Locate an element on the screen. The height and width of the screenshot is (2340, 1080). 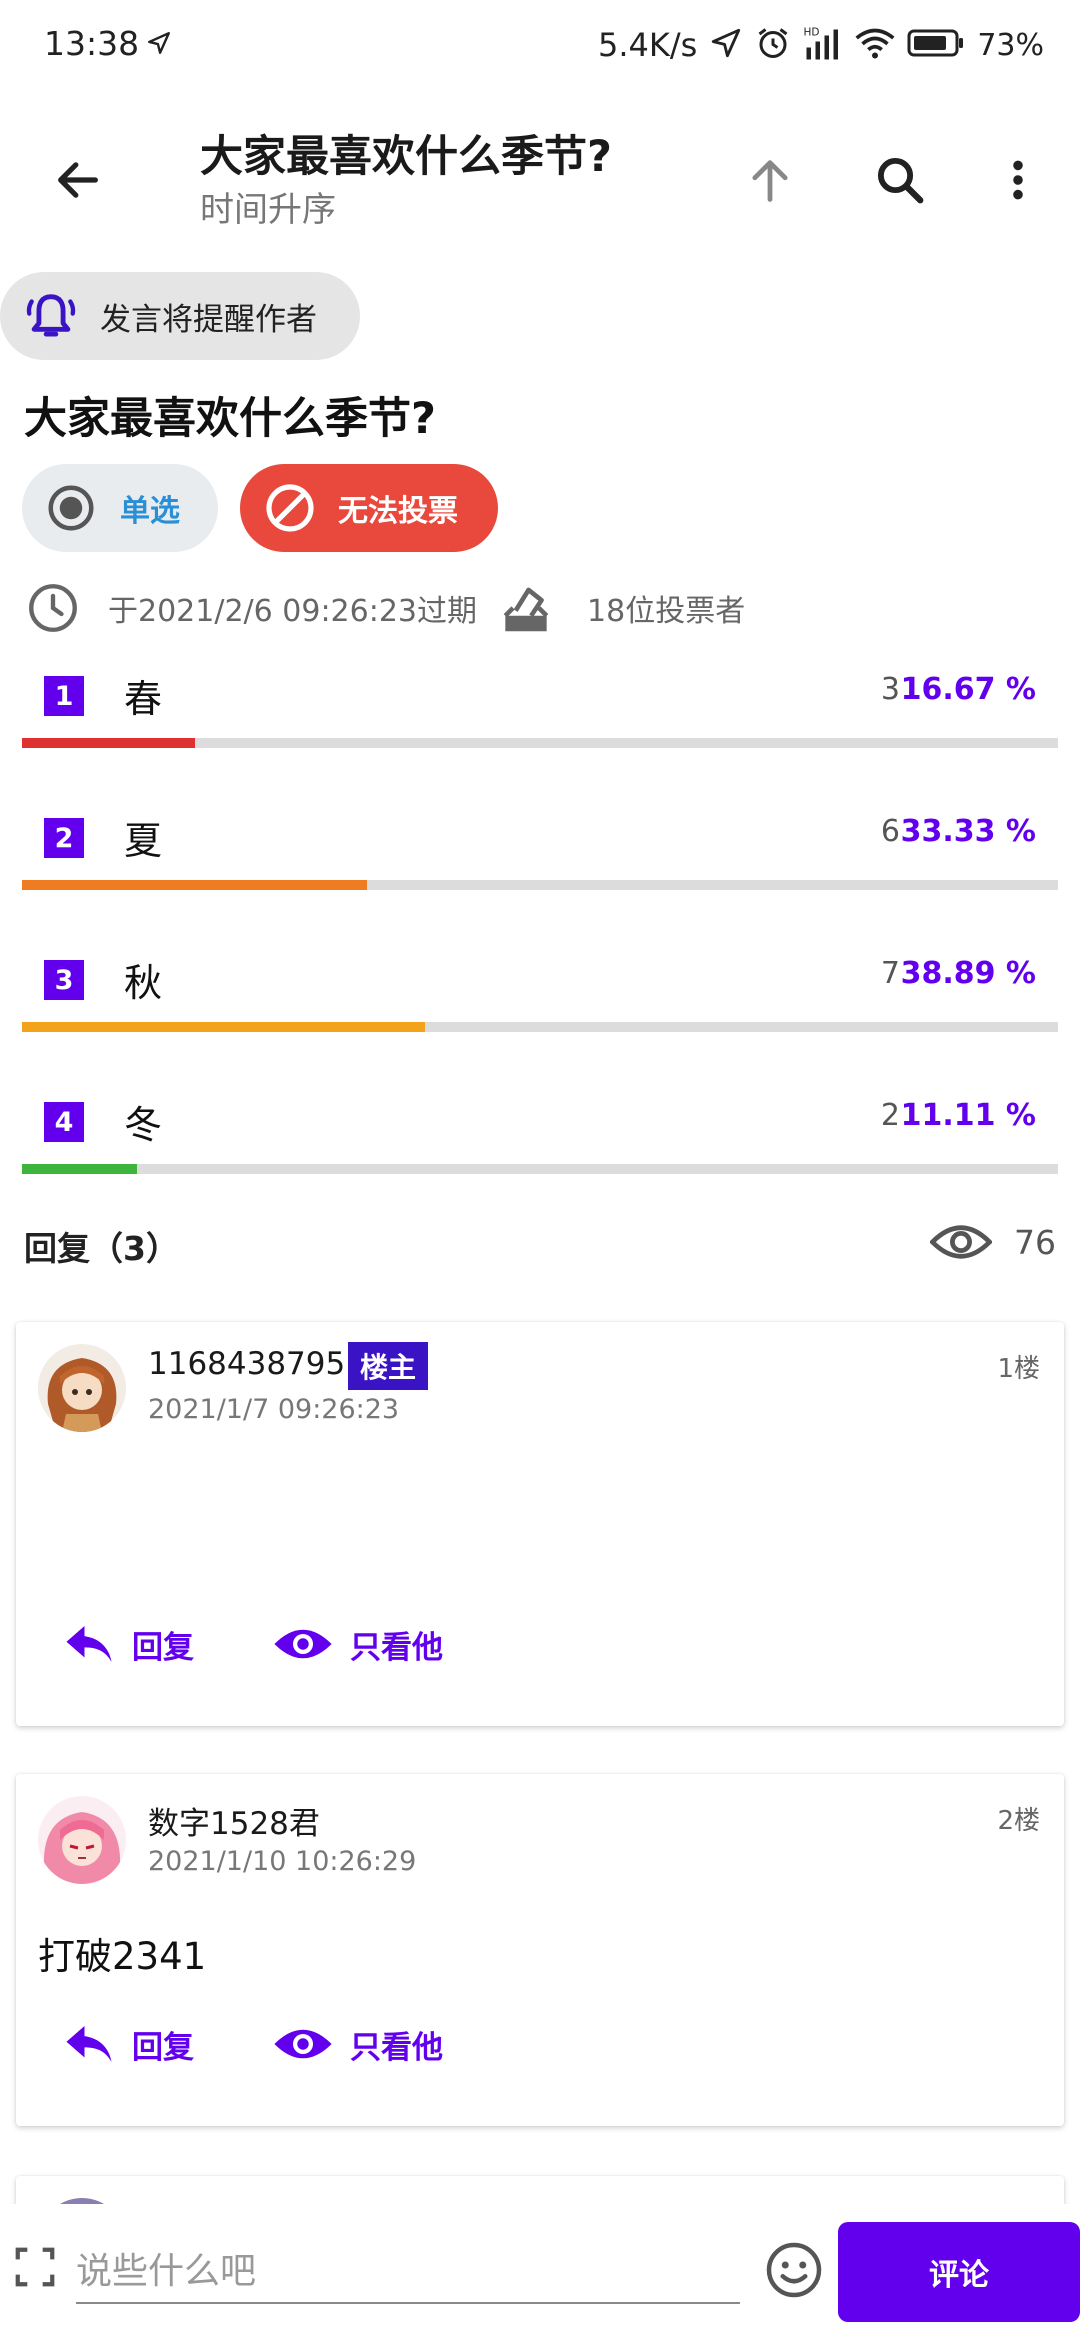
more-options-button is located at coordinates (1018, 180).